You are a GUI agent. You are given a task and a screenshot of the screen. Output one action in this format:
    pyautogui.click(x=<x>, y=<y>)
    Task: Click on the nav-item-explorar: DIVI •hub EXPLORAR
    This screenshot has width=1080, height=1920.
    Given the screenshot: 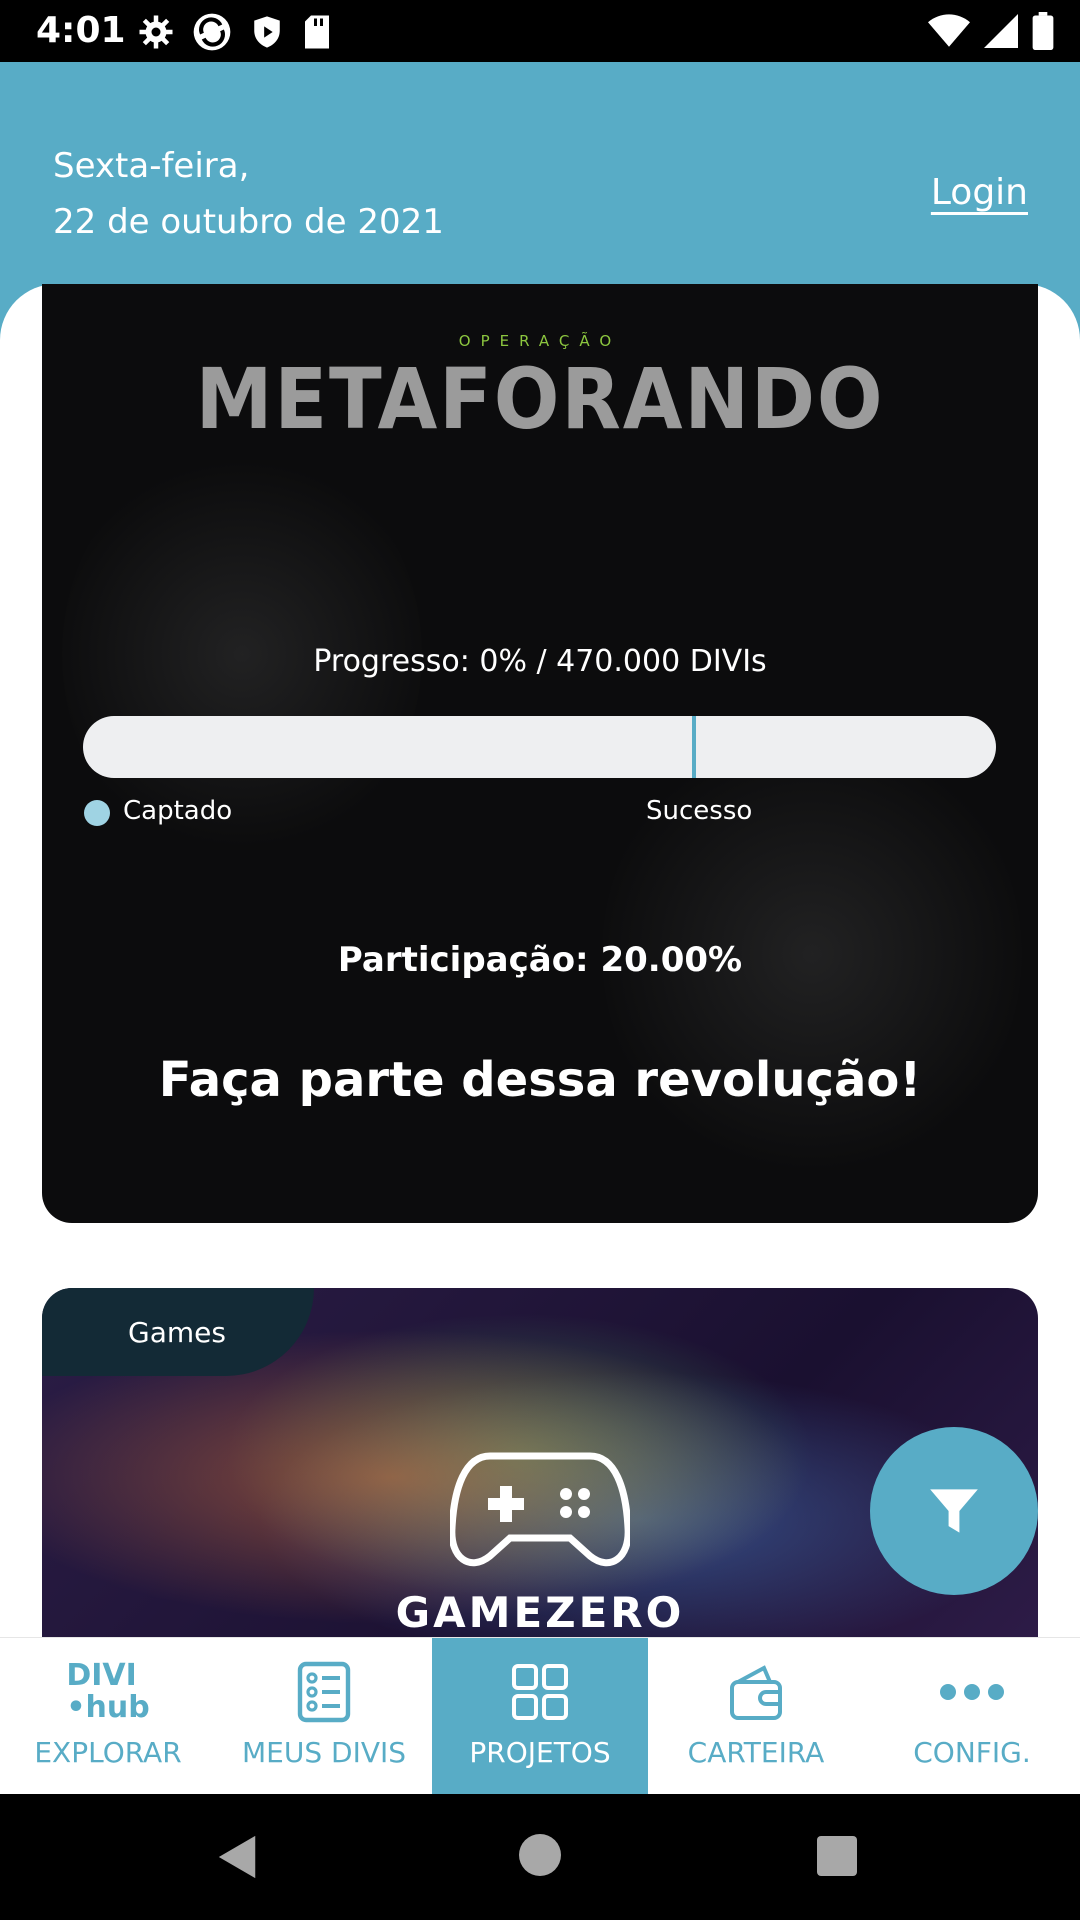 What is the action you would take?
    pyautogui.click(x=108, y=1716)
    